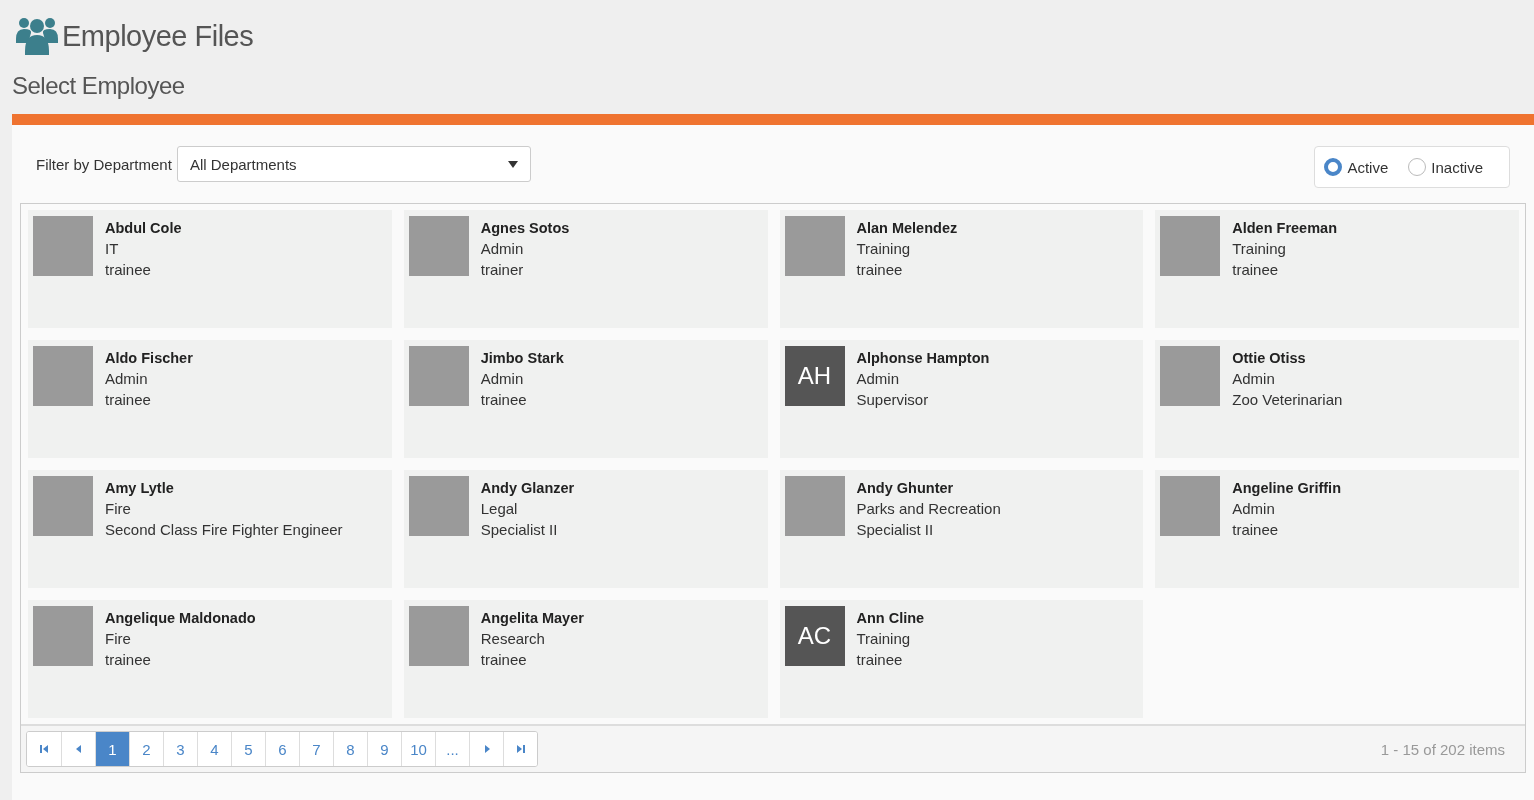  What do you see at coordinates (1287, 400) in the screenshot?
I see `employee-role: Zoo Veterinarian` at bounding box center [1287, 400].